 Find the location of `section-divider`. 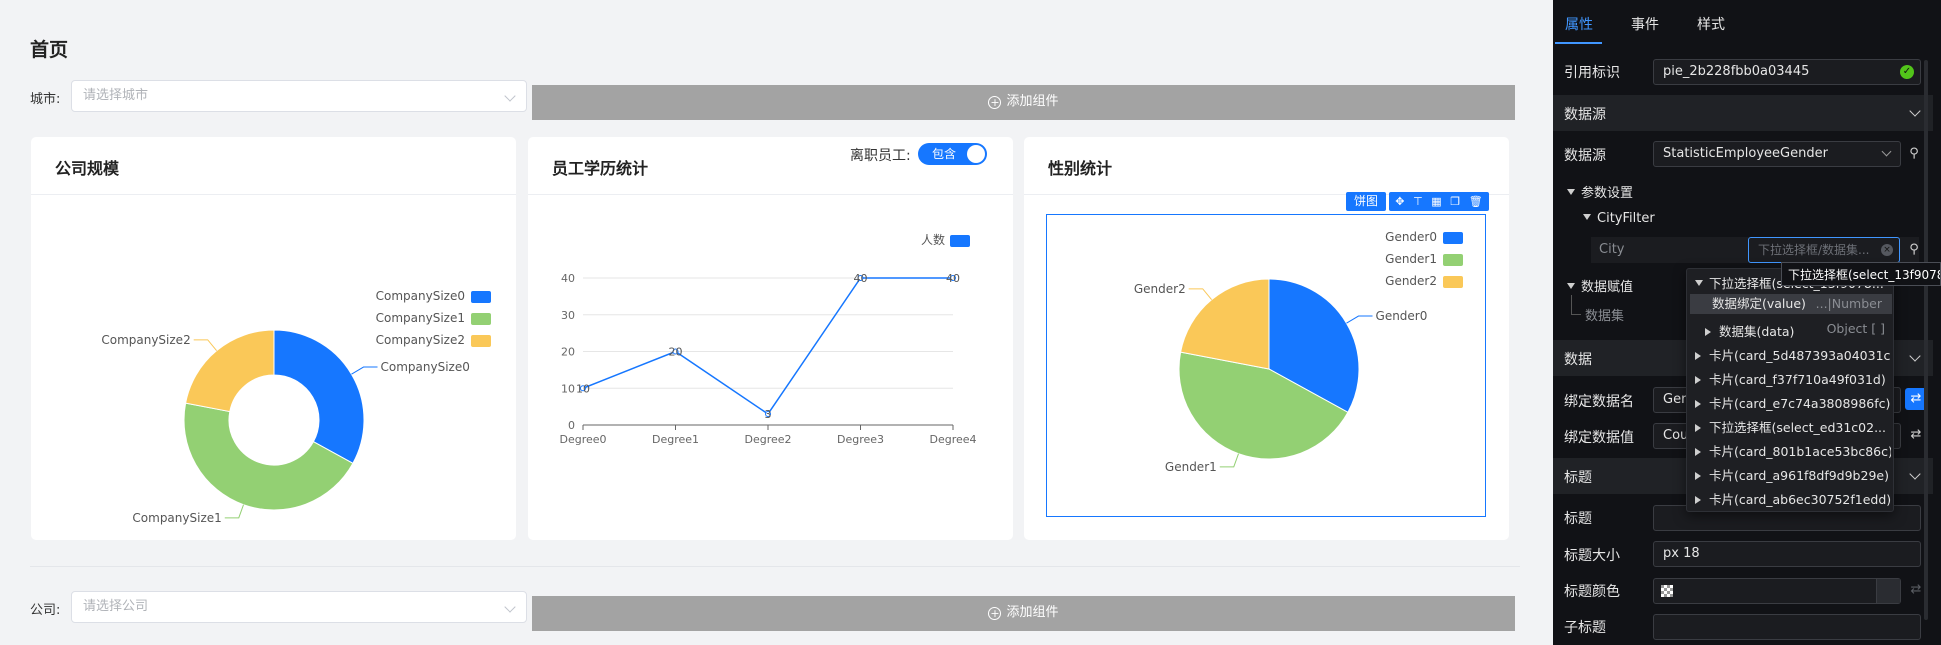

section-divider is located at coordinates (775, 566).